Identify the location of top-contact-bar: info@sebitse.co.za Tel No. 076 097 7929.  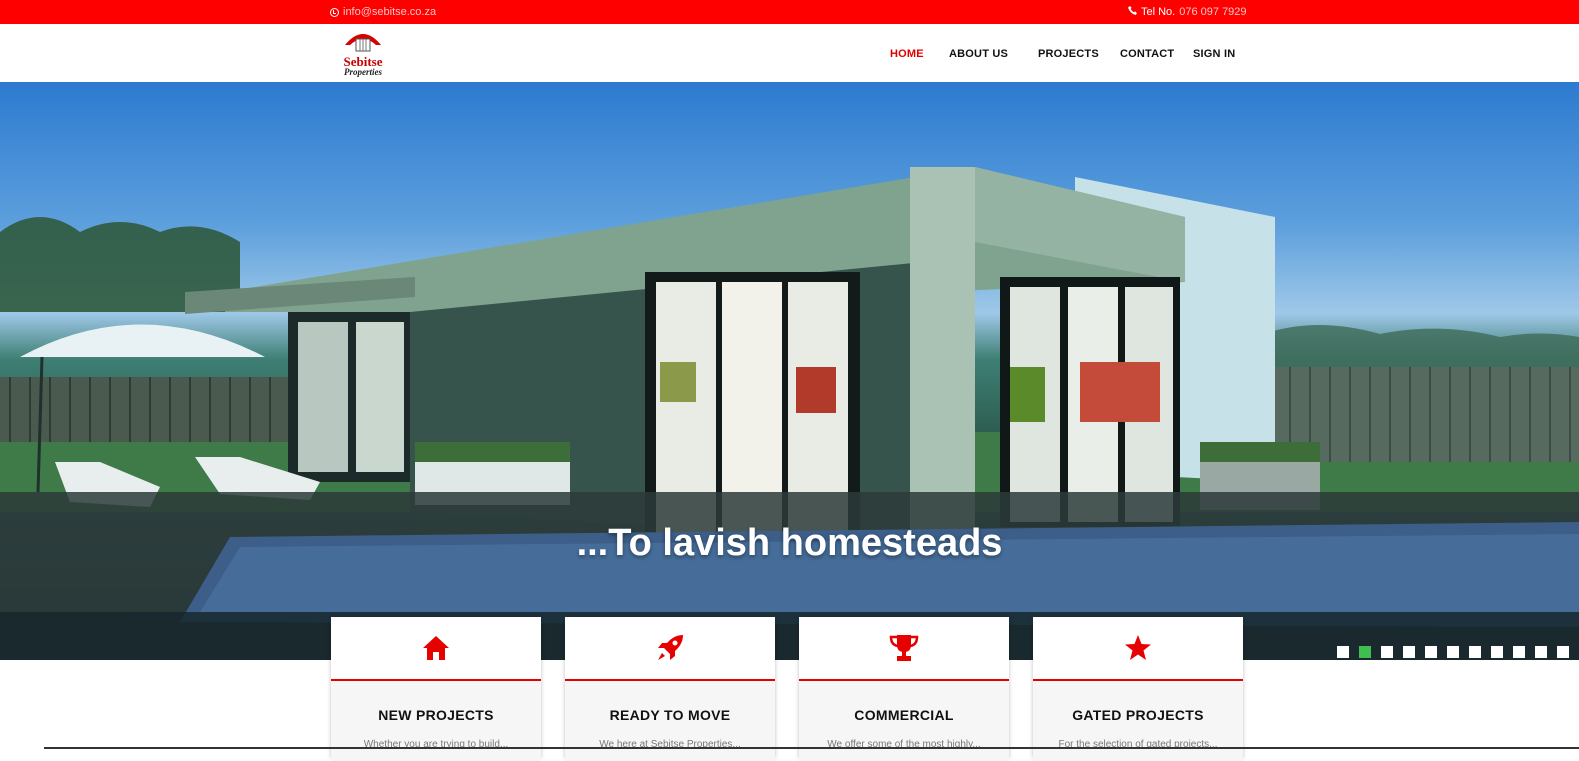
(789, 12).